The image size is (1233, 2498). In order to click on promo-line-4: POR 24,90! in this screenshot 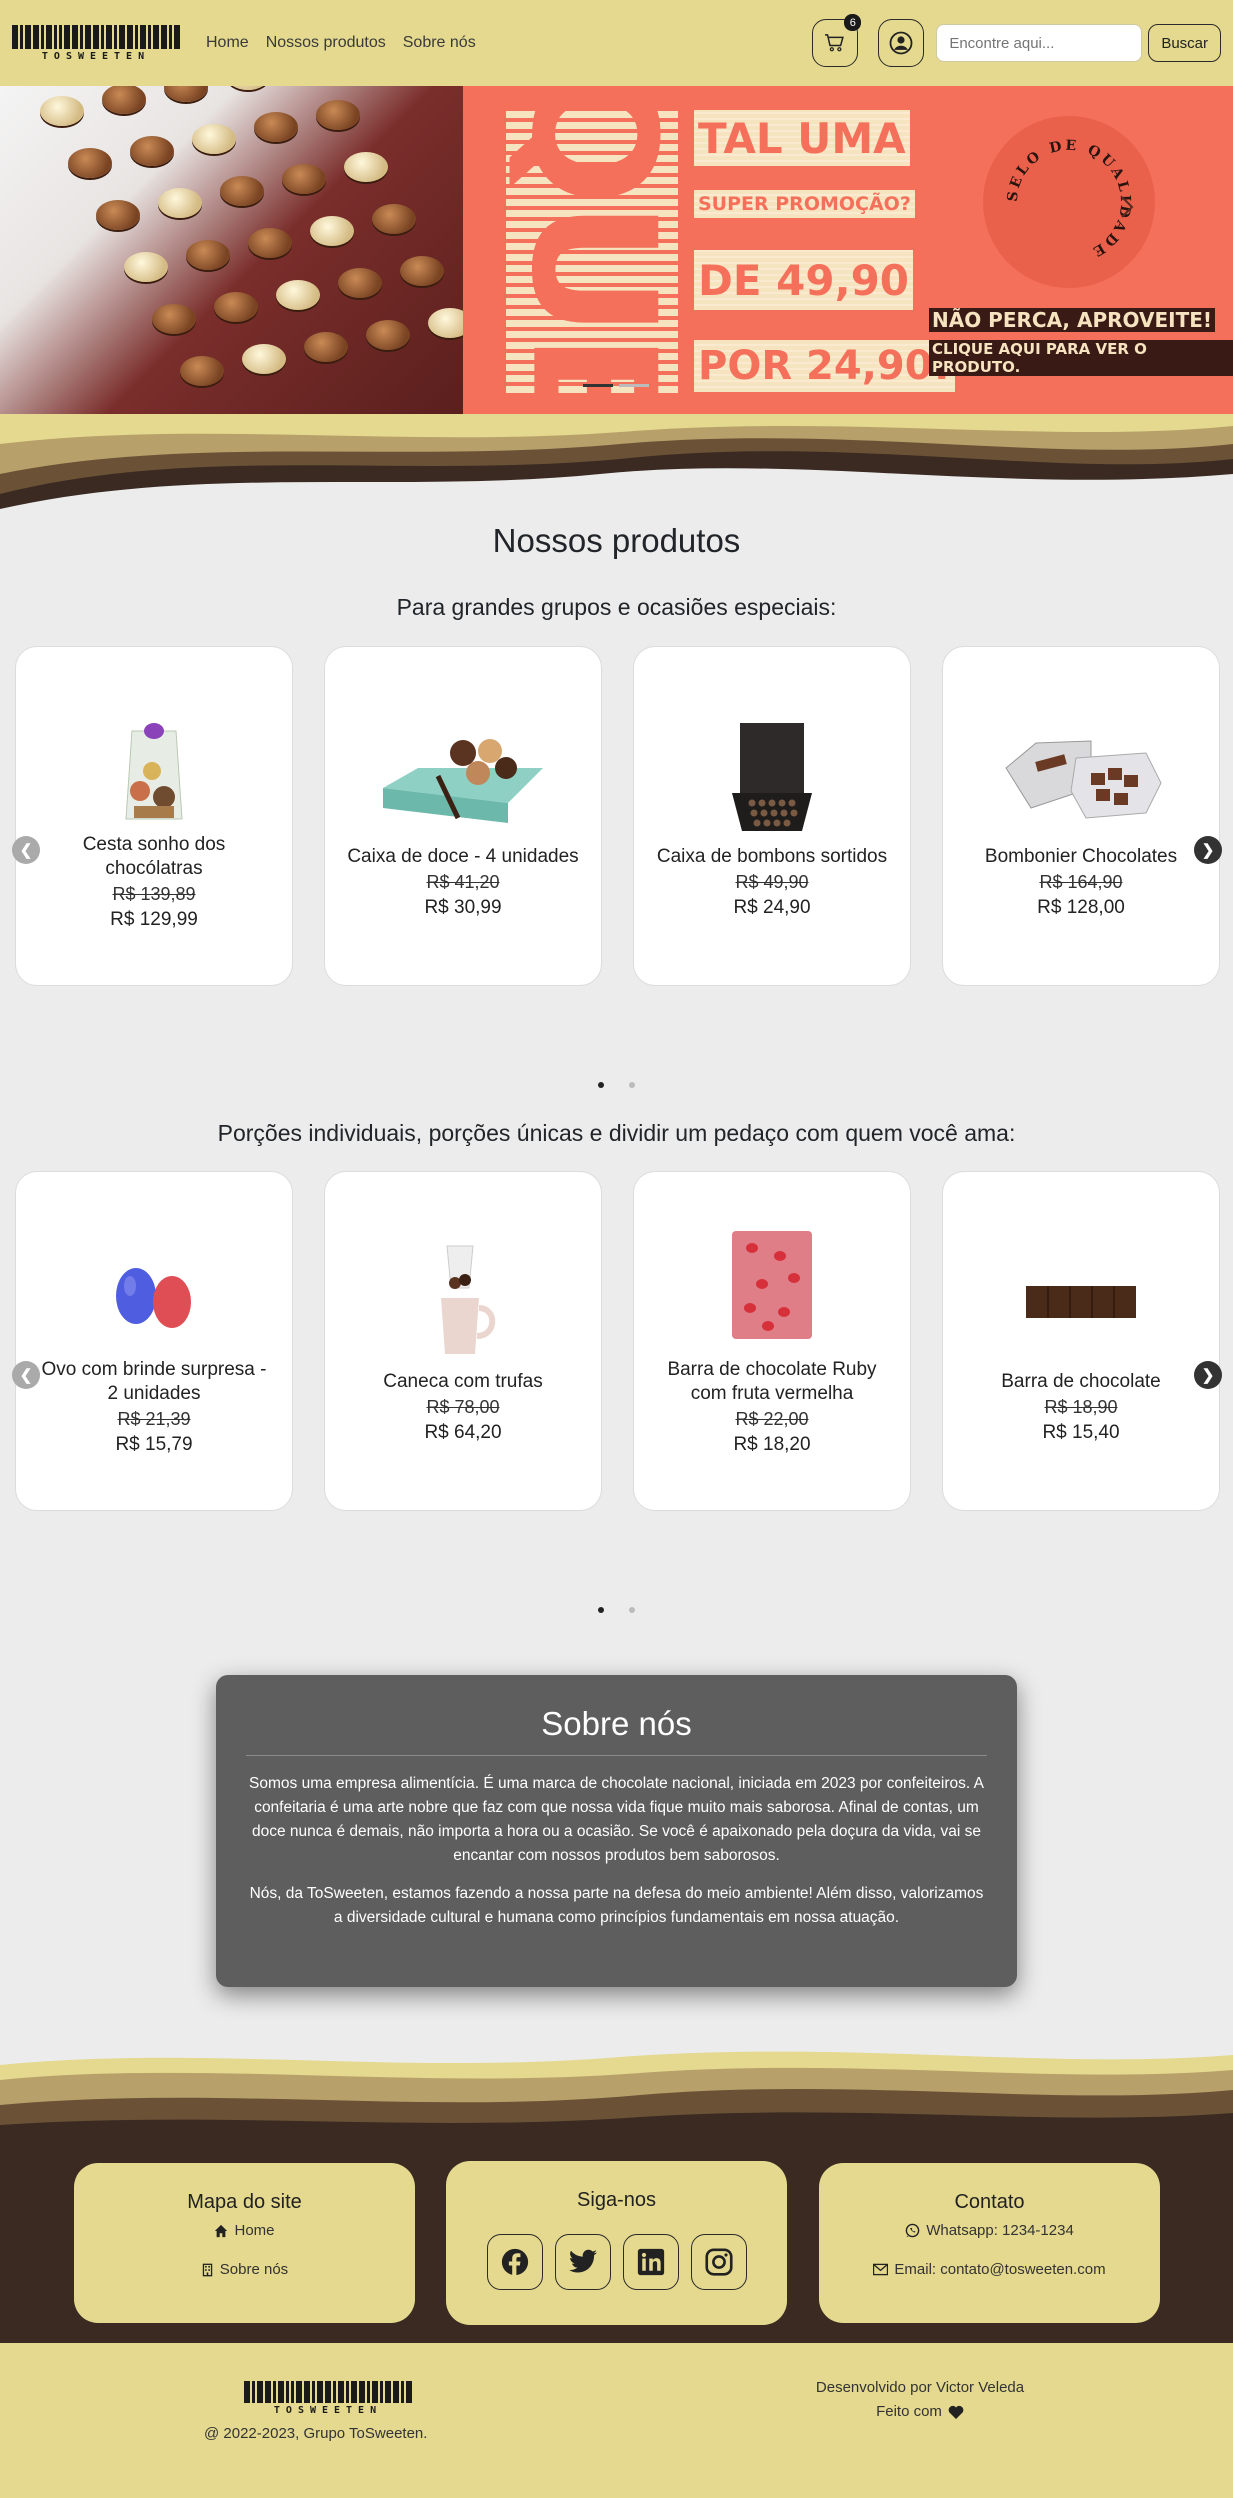, I will do `click(824, 366)`.